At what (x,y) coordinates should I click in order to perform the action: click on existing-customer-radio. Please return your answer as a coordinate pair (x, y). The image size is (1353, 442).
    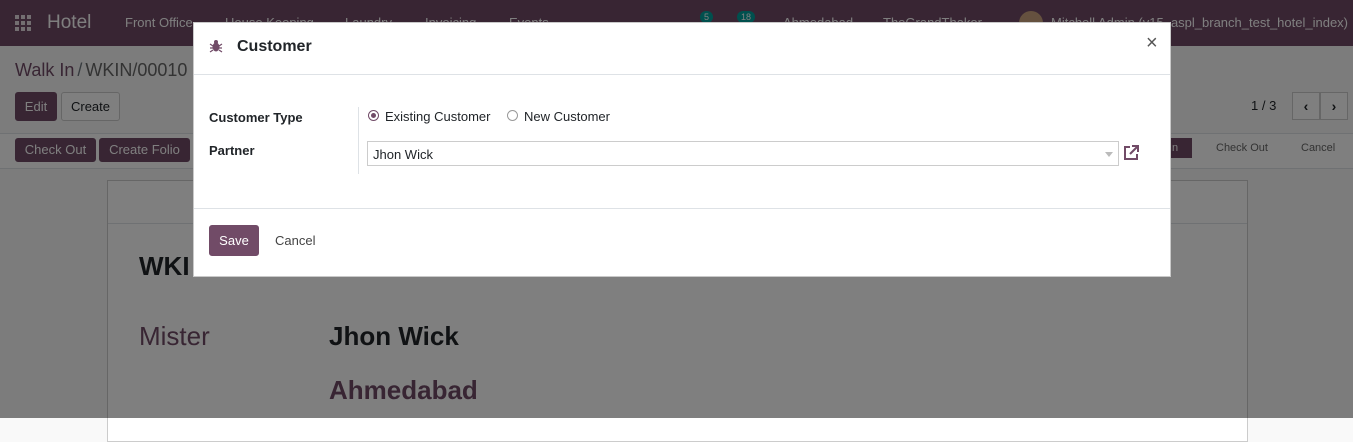
    Looking at the image, I should click on (373, 115).